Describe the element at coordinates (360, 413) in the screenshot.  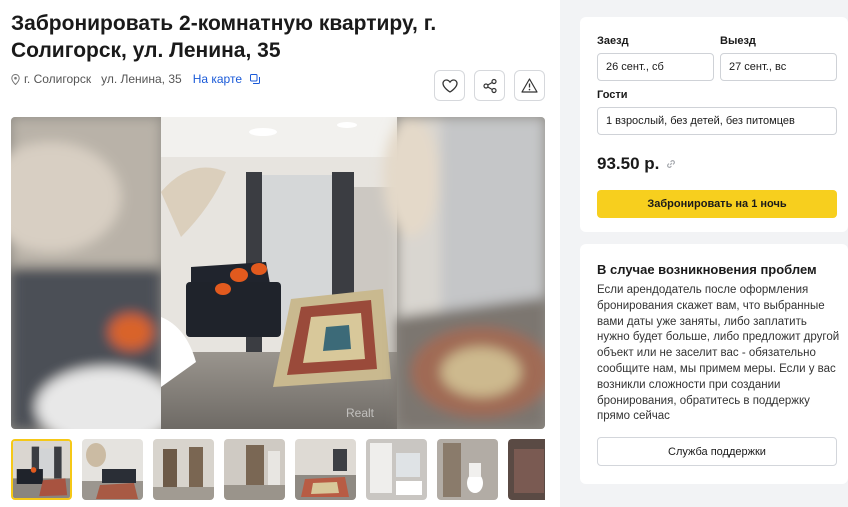
I see `photo-watermark: Realt` at that location.